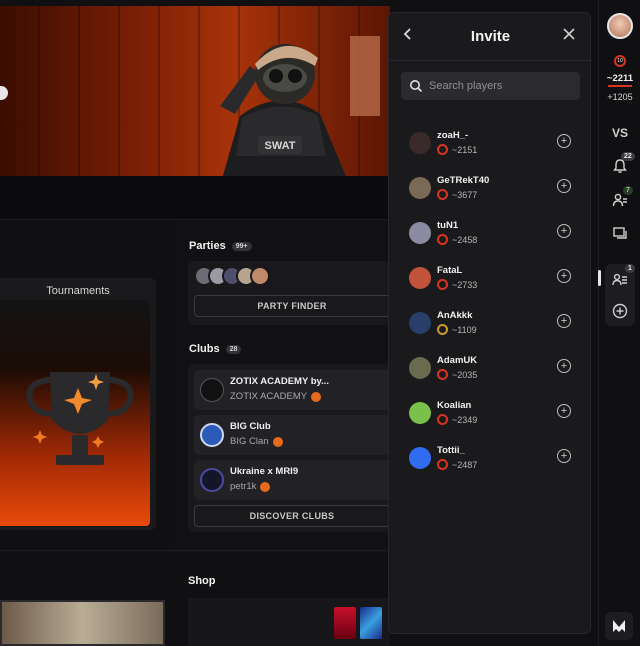 The width and height of the screenshot is (640, 646). Describe the element at coordinates (250, 486) in the screenshot. I see `club-owner: petr1k` at that location.